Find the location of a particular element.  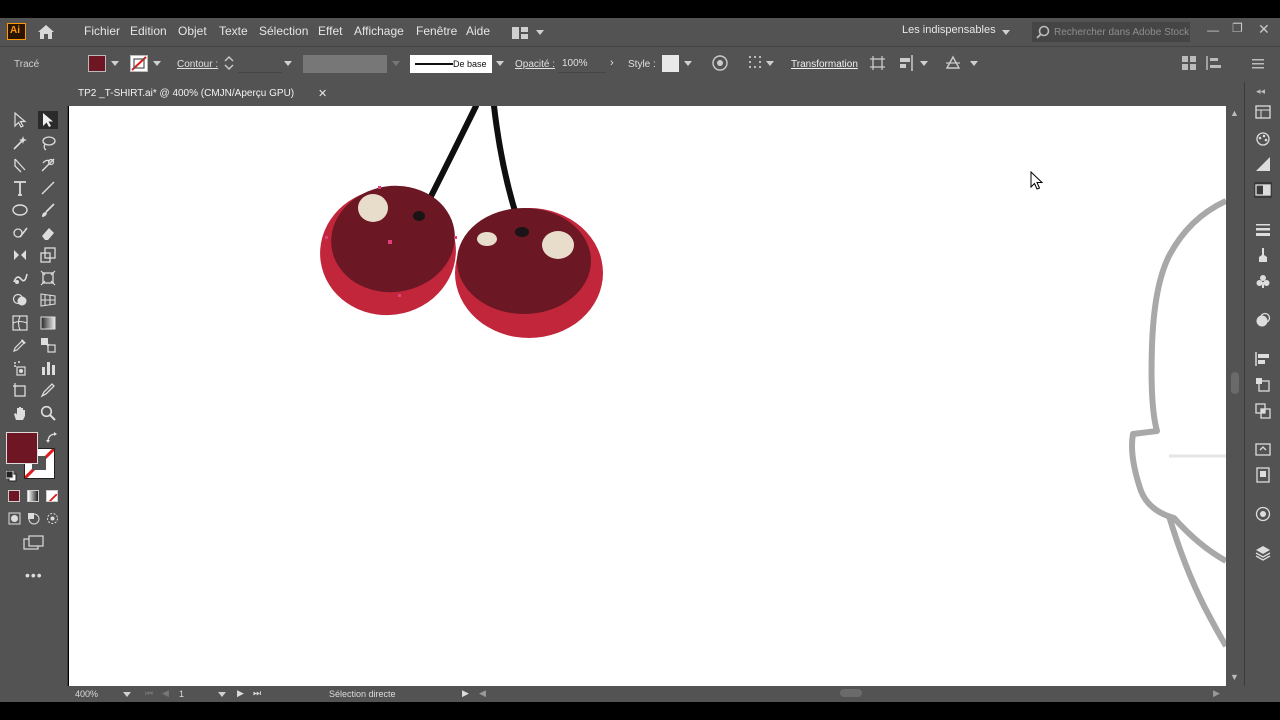

fill-swatch is located at coordinates (97, 63).